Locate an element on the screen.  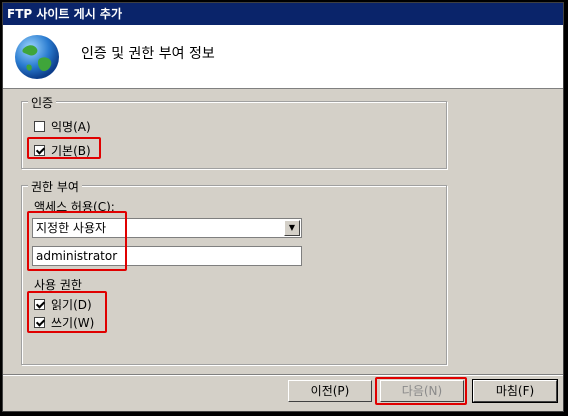
prev-next-highlight is located at coordinates (421, 391).